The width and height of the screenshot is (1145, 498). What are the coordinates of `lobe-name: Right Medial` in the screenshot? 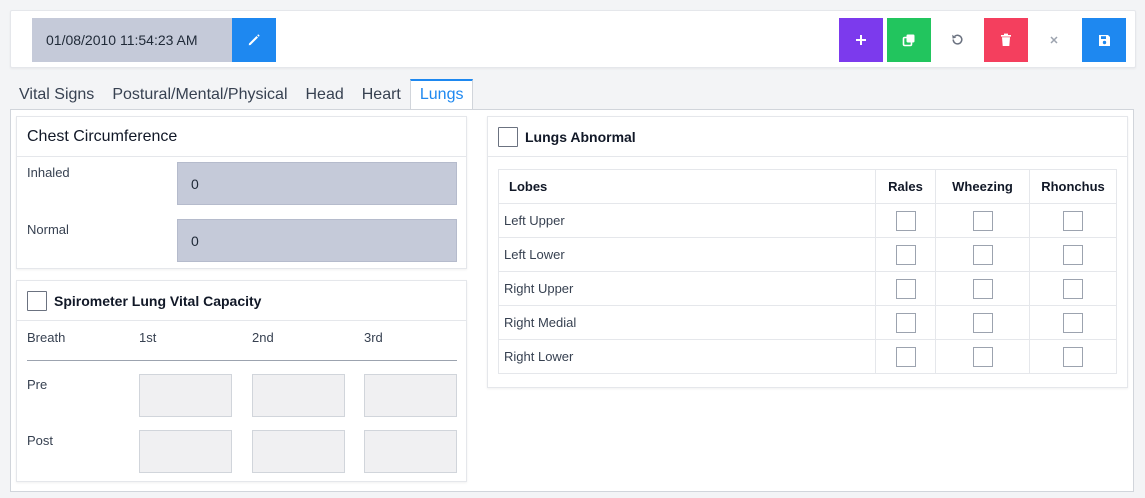 It's located at (687, 322).